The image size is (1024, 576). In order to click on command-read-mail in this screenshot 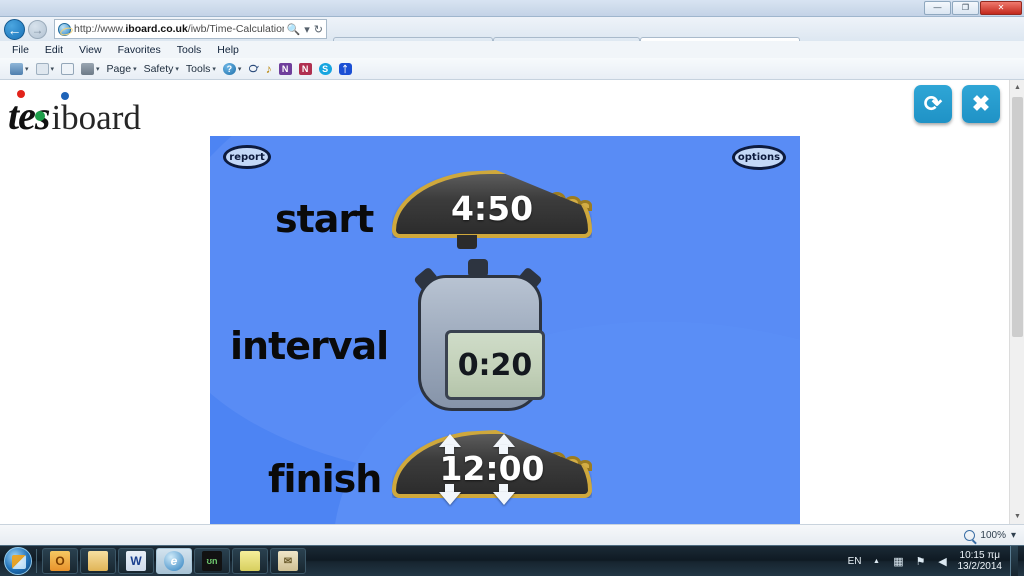, I will do `click(68, 68)`.